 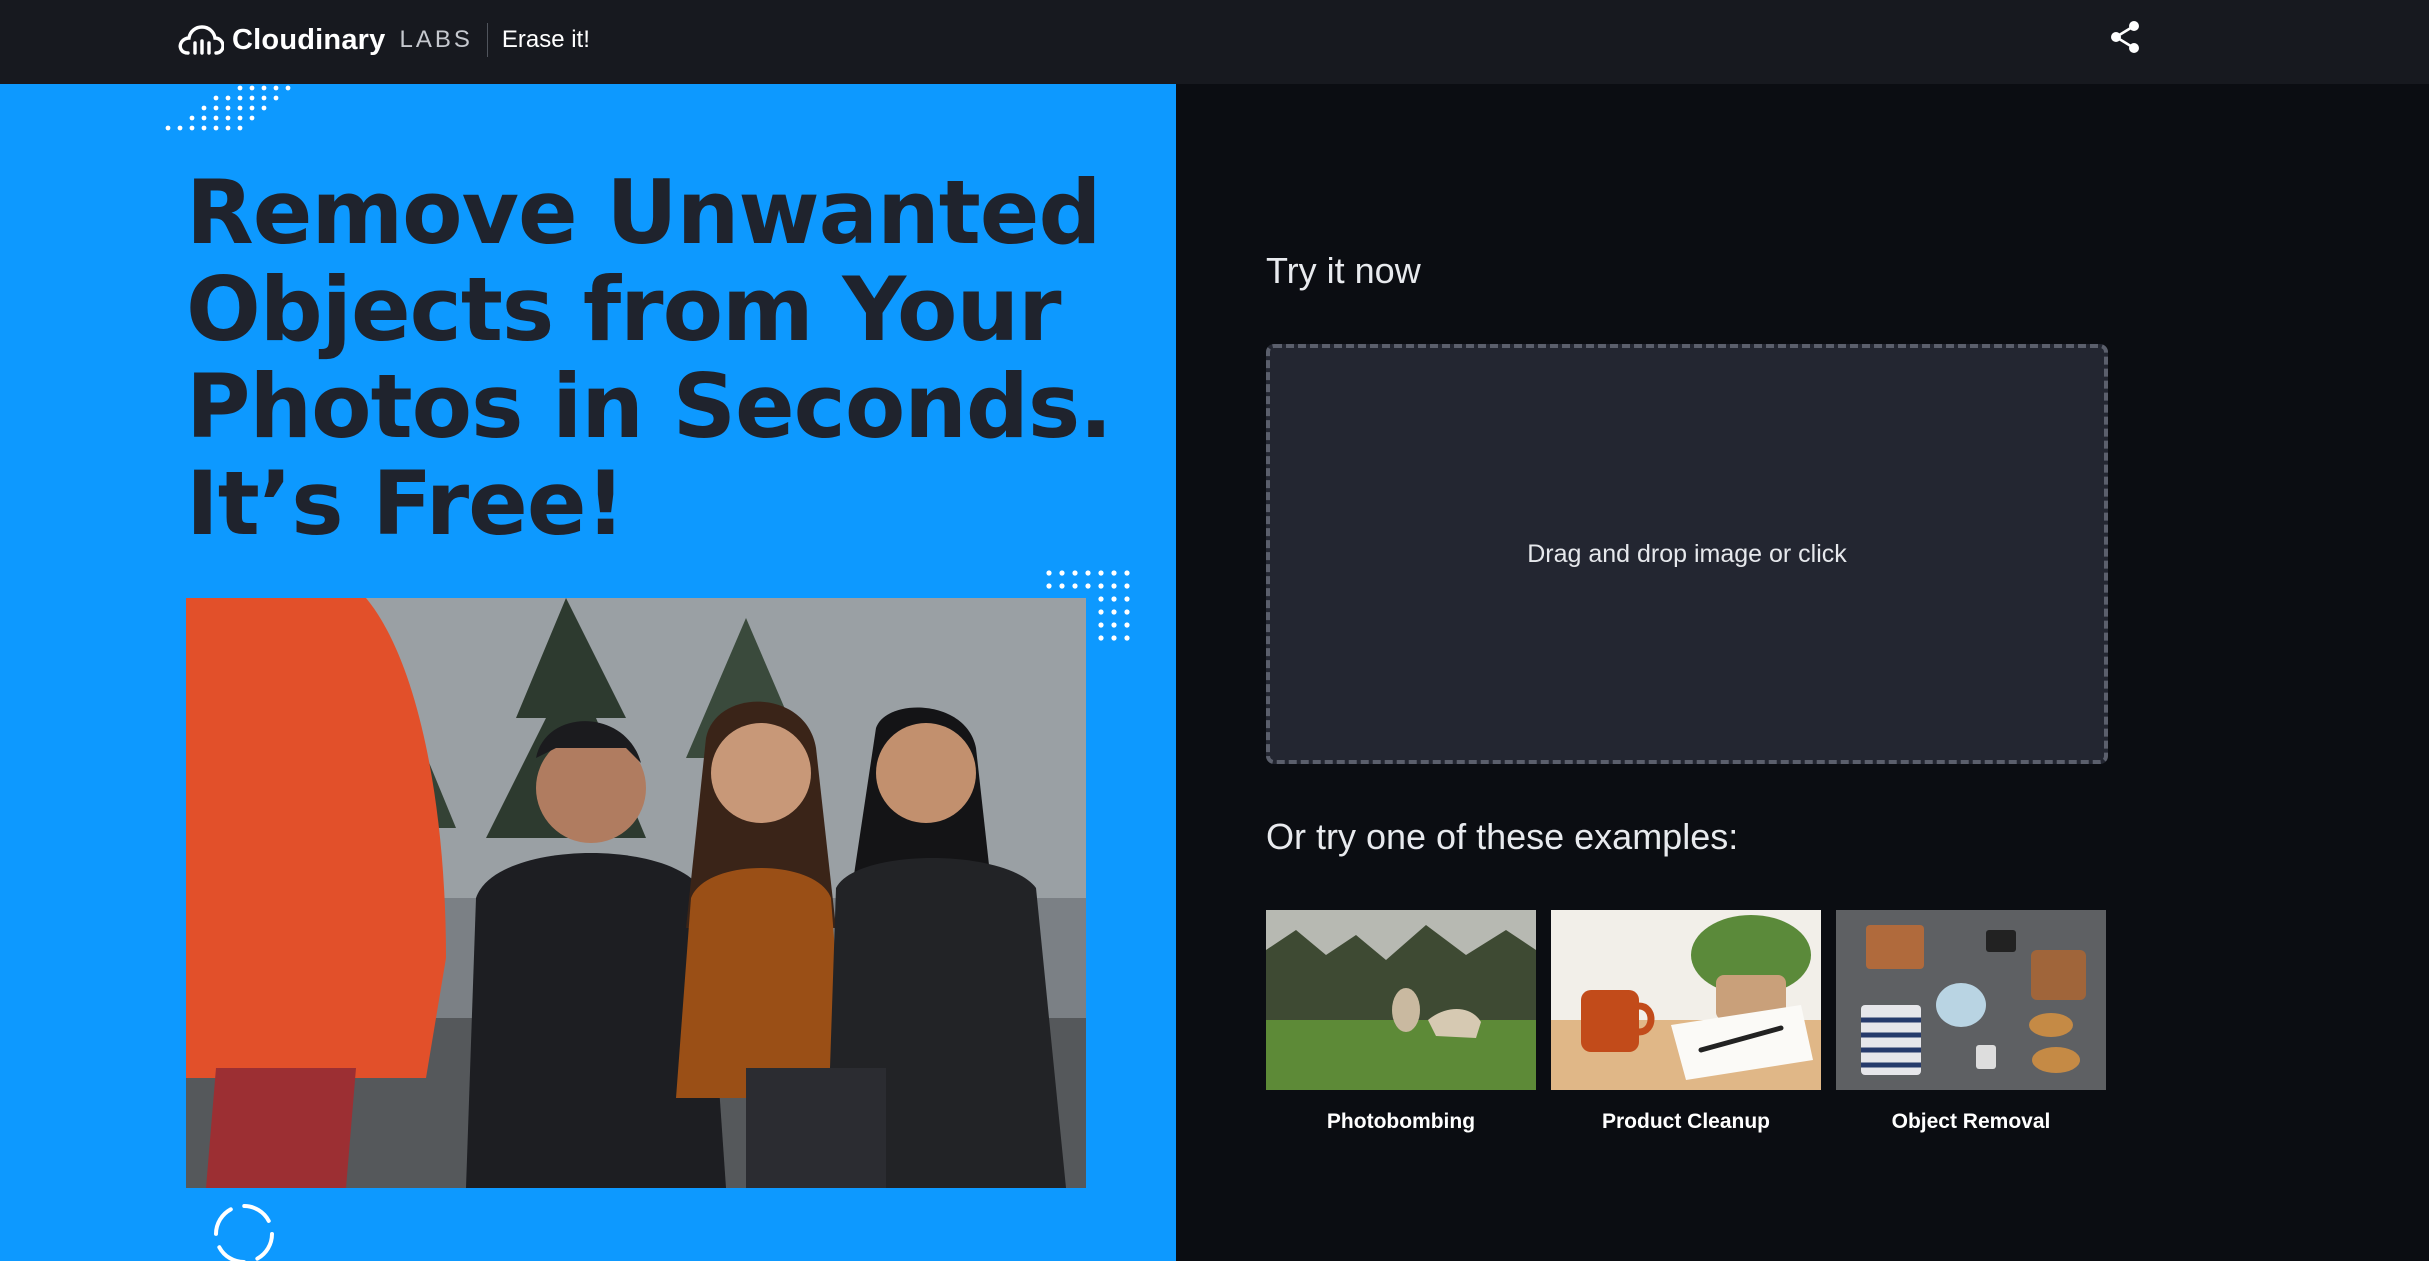 What do you see at coordinates (1343, 270) in the screenshot?
I see `try-it-now-heading: Try it now` at bounding box center [1343, 270].